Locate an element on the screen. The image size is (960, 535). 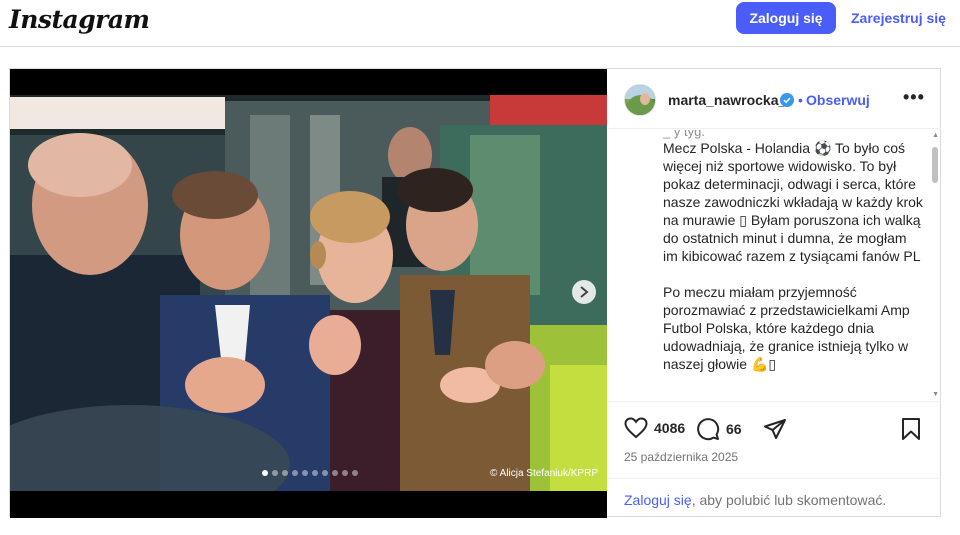
share-action is located at coordinates (775, 429).